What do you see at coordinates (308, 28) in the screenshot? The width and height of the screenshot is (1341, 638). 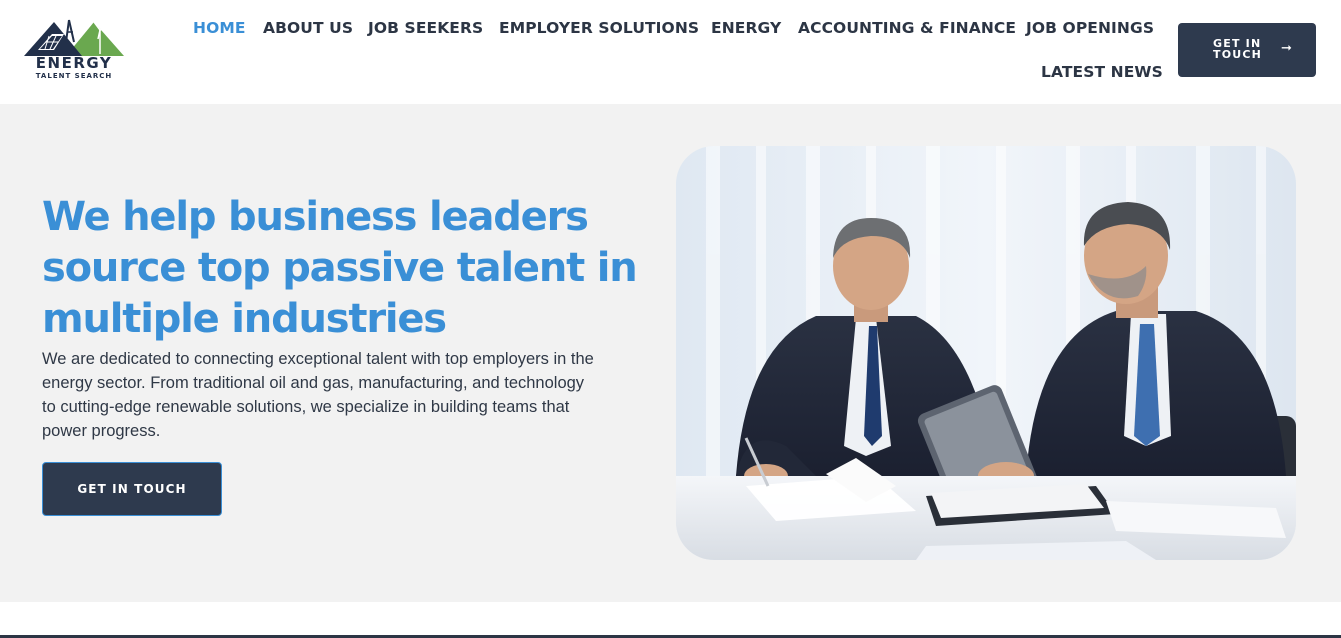 I see `nav-about-us: ABOUT US` at bounding box center [308, 28].